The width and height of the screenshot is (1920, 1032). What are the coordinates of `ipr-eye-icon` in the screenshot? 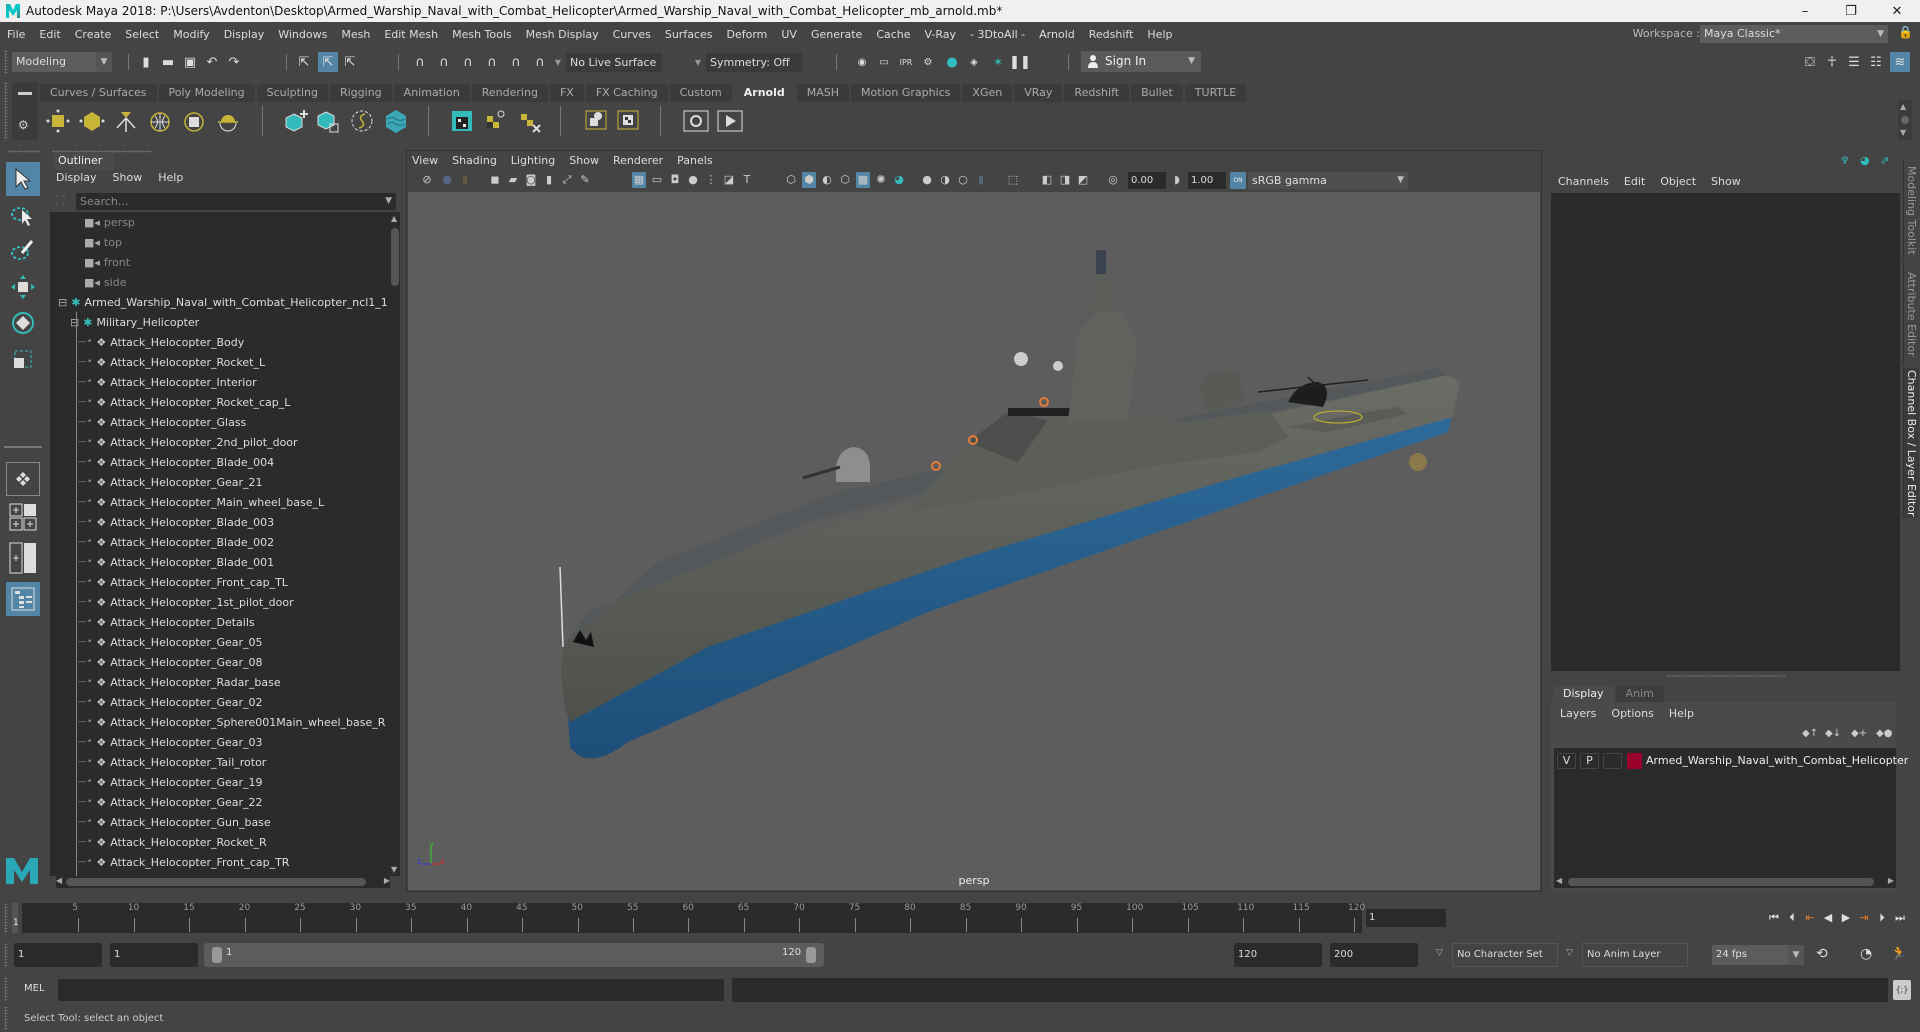 It's located at (696, 121).